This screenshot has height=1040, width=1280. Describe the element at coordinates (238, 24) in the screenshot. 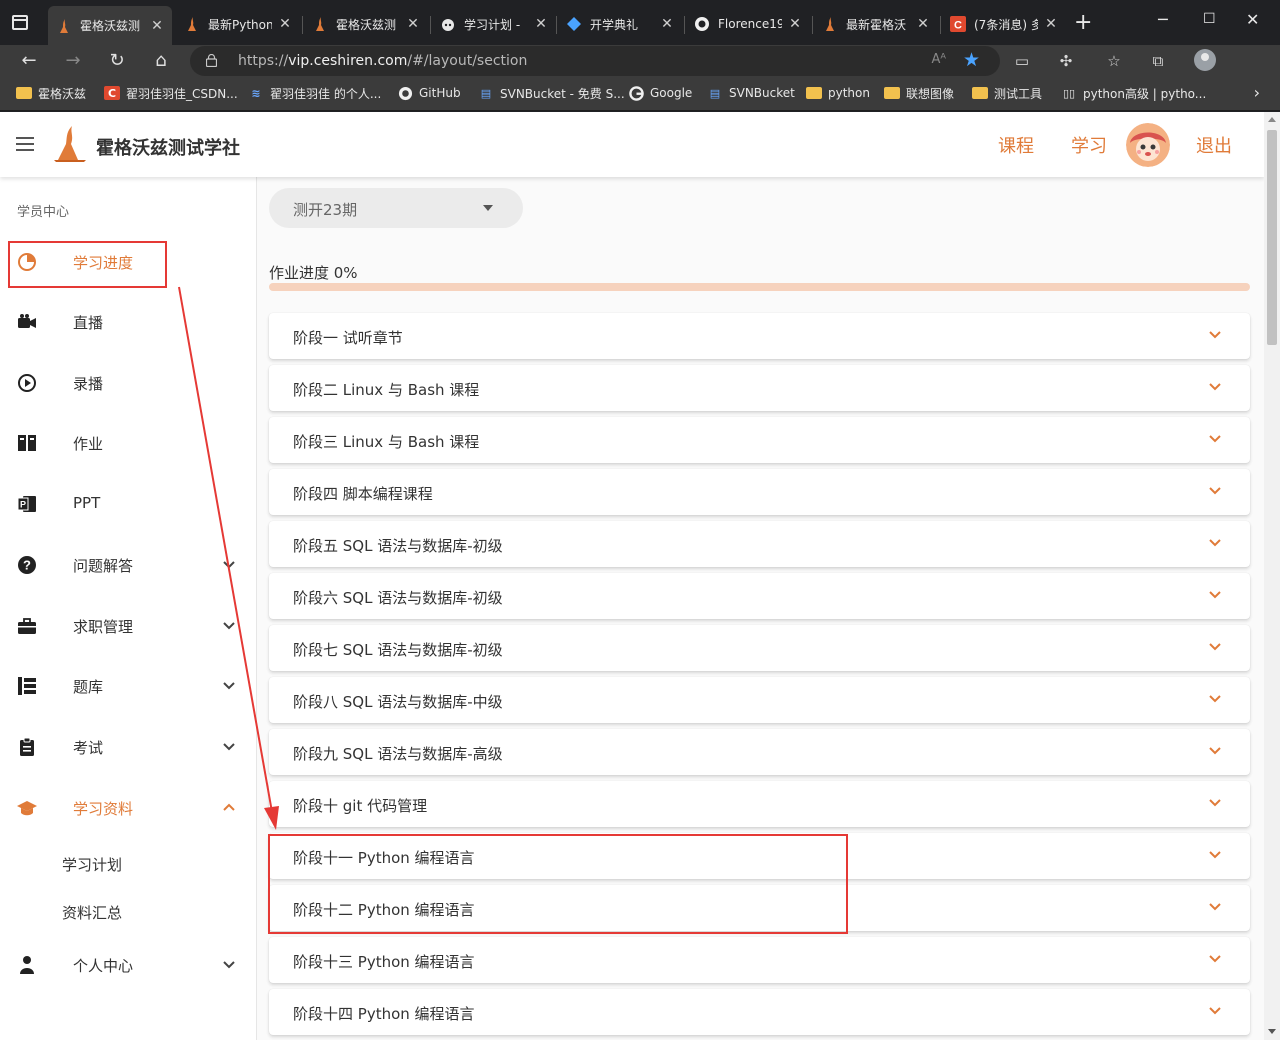

I see `browser-tab: 最新Python ✕` at that location.